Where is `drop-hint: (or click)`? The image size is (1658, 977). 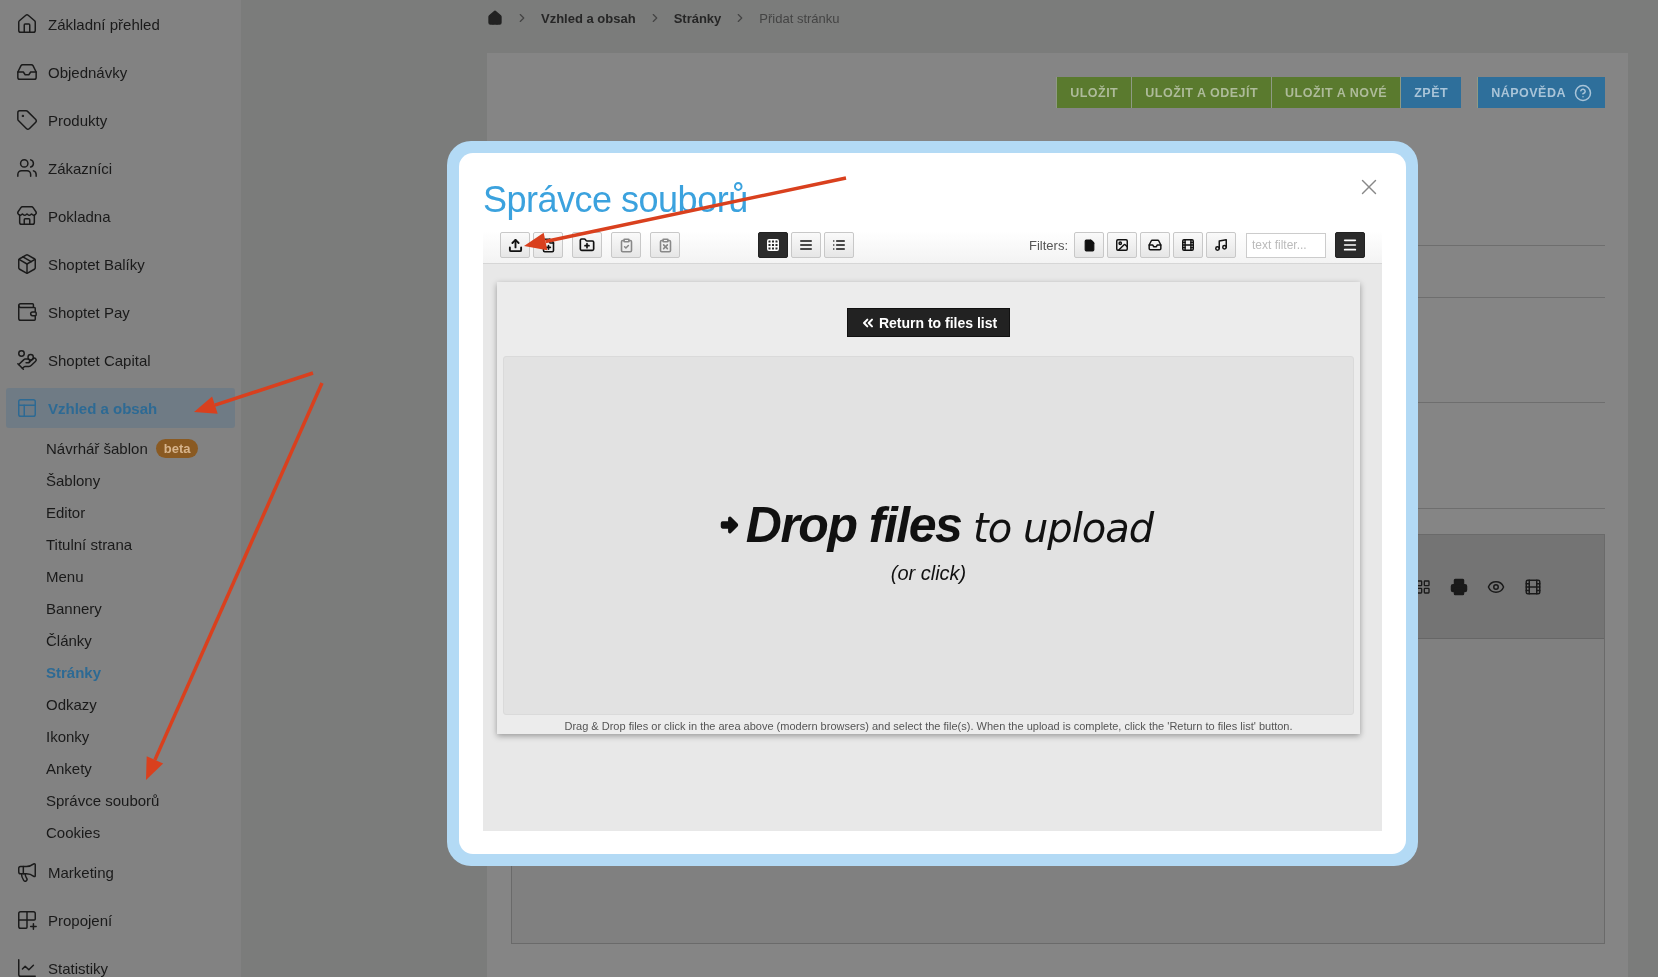
drop-hint: (or click) is located at coordinates (928, 573).